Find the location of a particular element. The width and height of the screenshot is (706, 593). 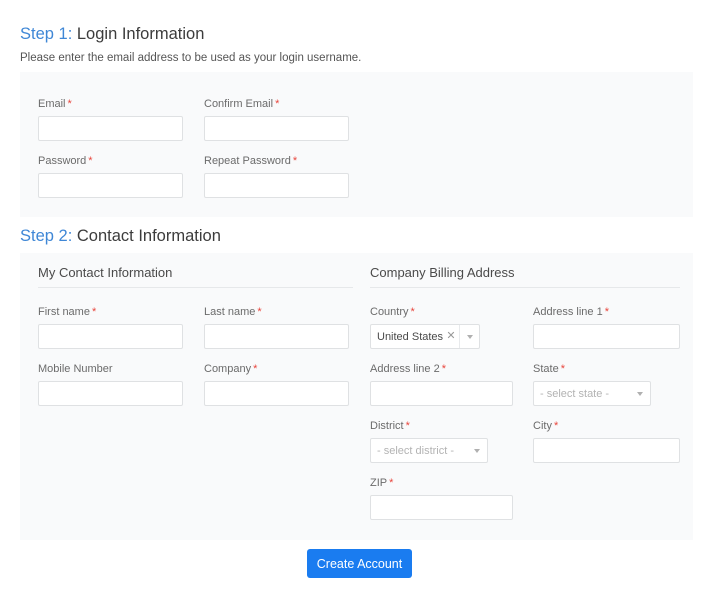

billing-section-title: Company Billing Address is located at coordinates (525, 276).